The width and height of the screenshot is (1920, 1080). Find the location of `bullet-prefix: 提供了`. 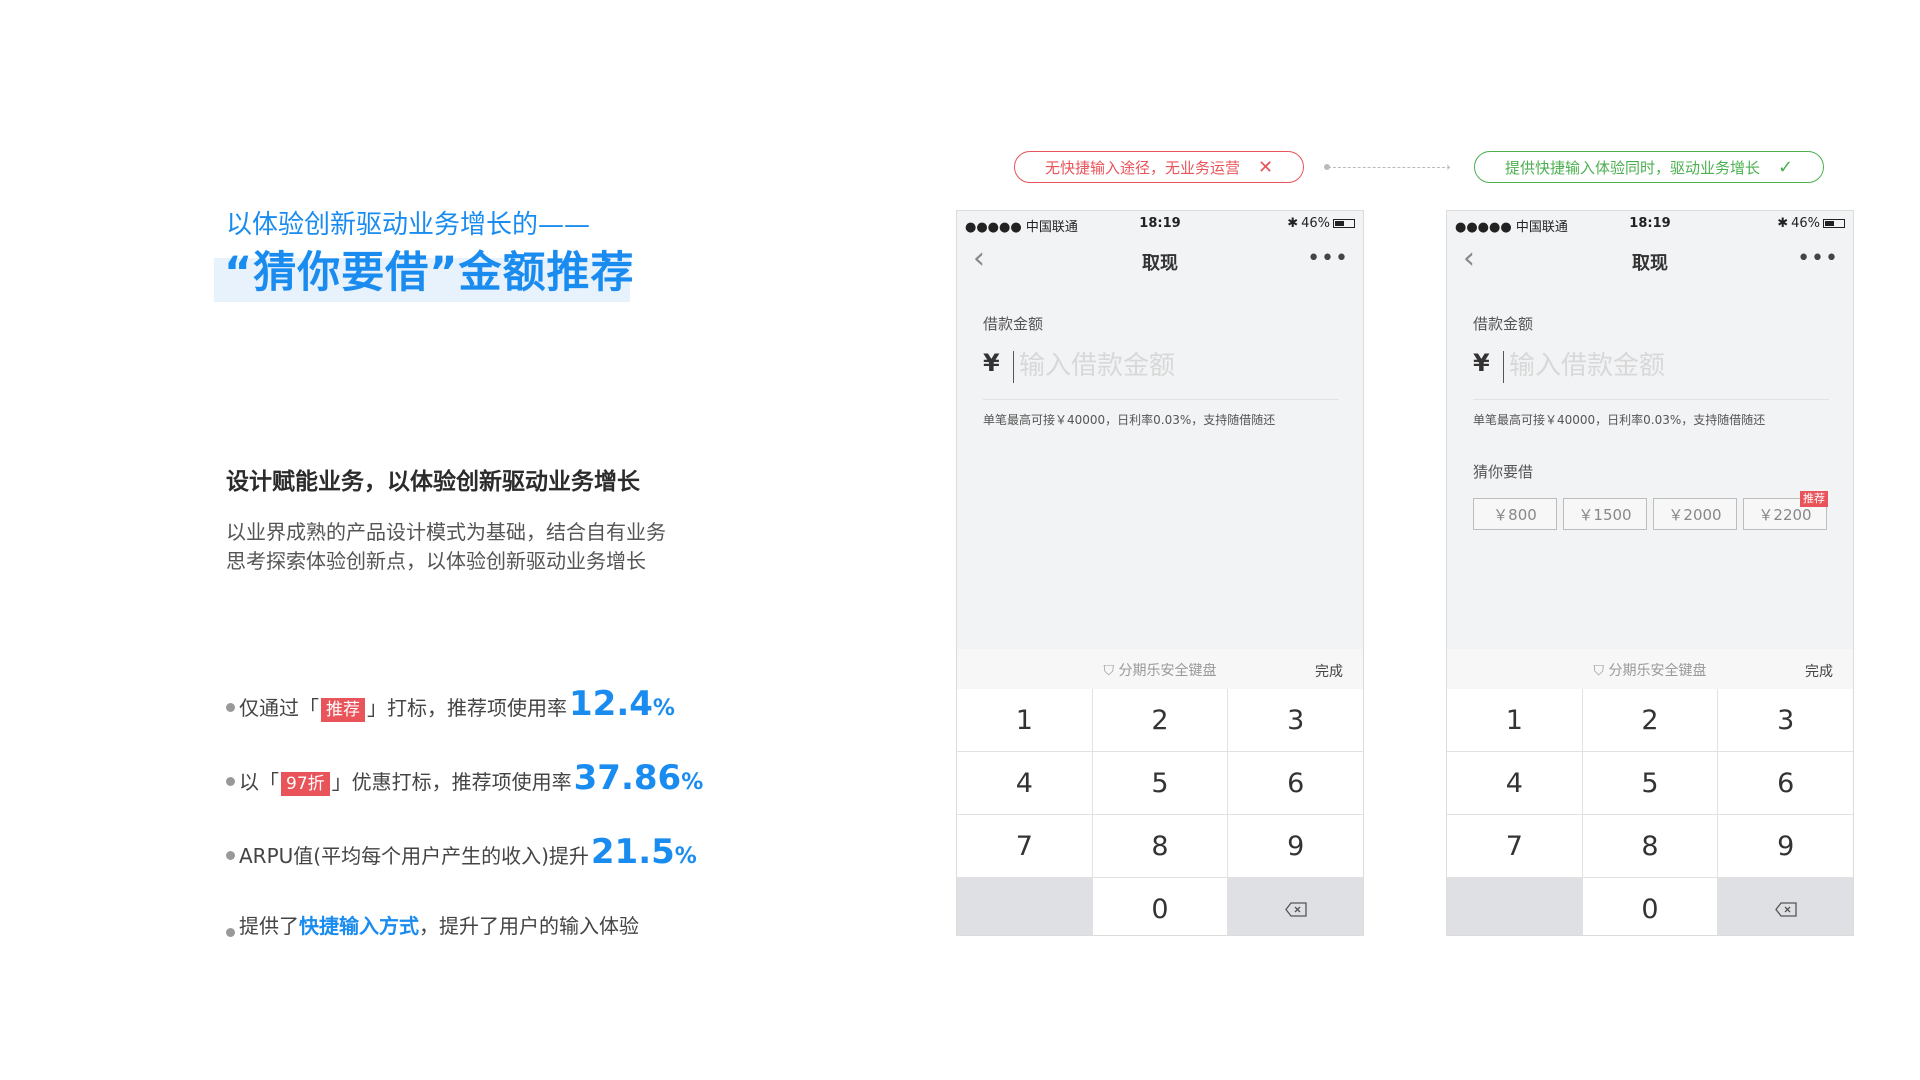

bullet-prefix: 提供了 is located at coordinates (269, 926).